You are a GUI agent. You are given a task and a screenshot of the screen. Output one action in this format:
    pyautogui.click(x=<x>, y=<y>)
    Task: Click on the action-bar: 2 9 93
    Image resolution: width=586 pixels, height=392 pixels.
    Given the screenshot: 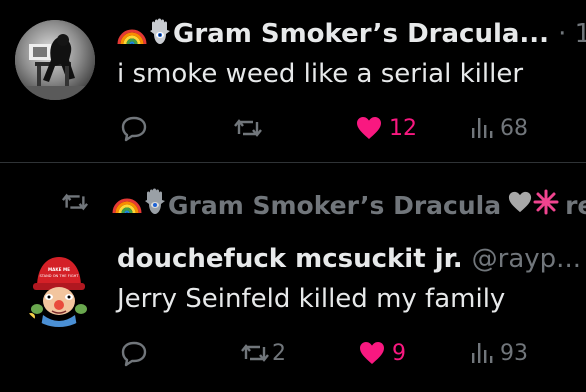 What is the action you would take?
    pyautogui.click(x=293, y=353)
    